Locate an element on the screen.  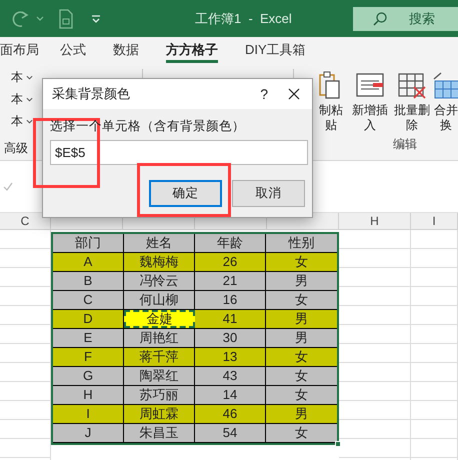
table-cell: 何山柳 is located at coordinates (159, 300).